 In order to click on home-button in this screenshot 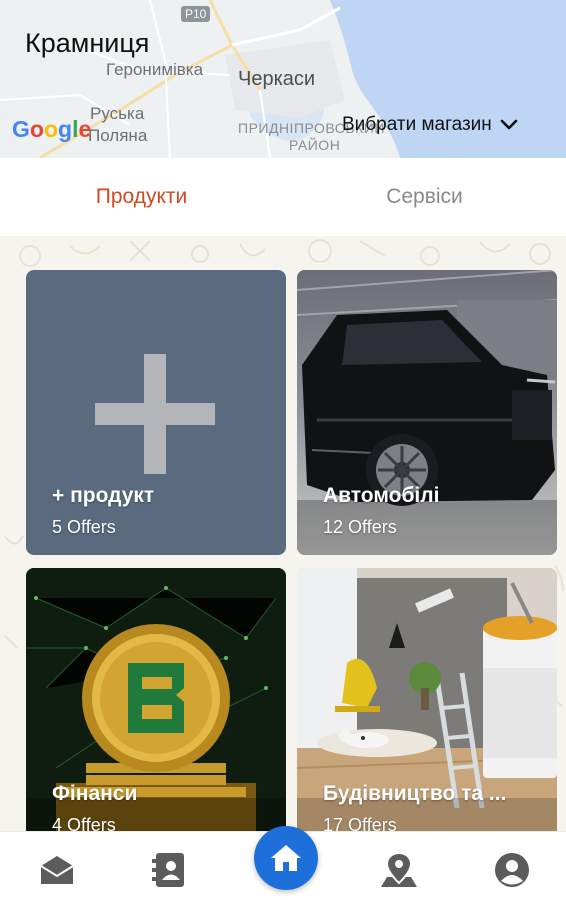, I will do `click(286, 858)`.